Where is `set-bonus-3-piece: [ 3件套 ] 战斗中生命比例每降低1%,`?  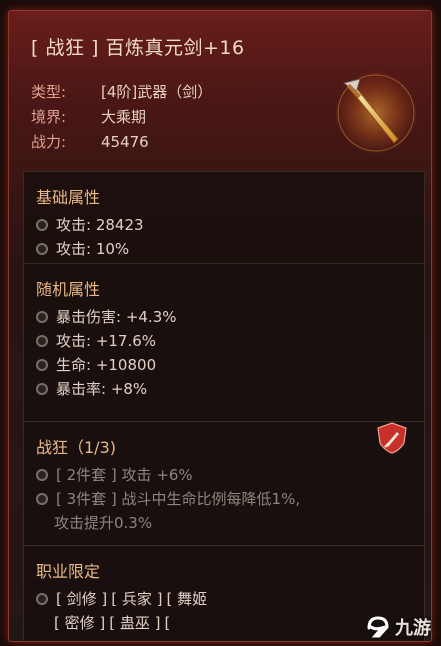 set-bonus-3-piece: [ 3件套 ] 战斗中生命比例每降低1%, is located at coordinates (168, 498).